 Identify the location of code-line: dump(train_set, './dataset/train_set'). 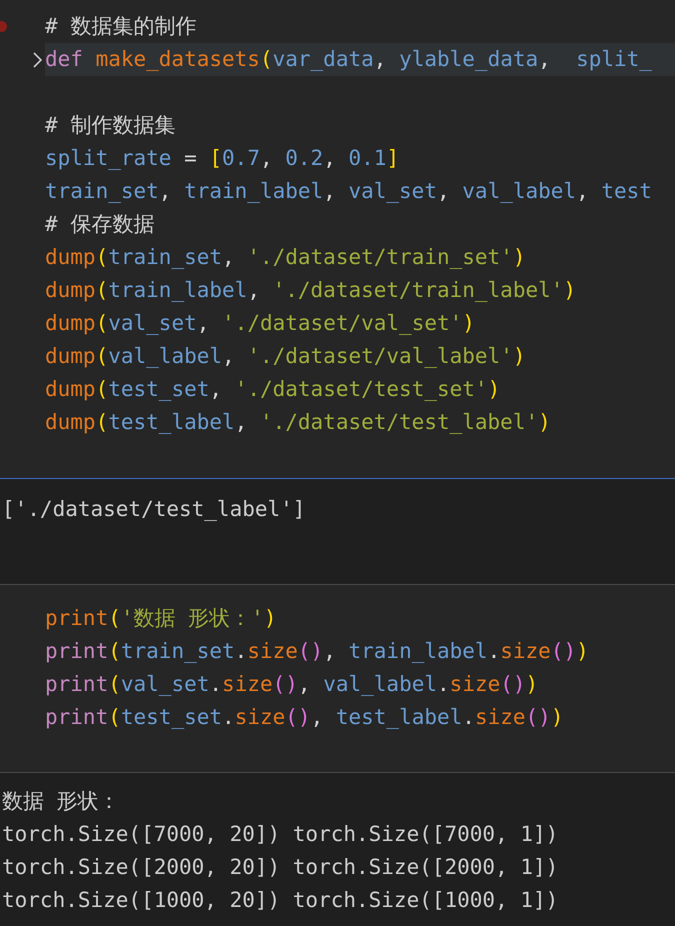
(285, 257).